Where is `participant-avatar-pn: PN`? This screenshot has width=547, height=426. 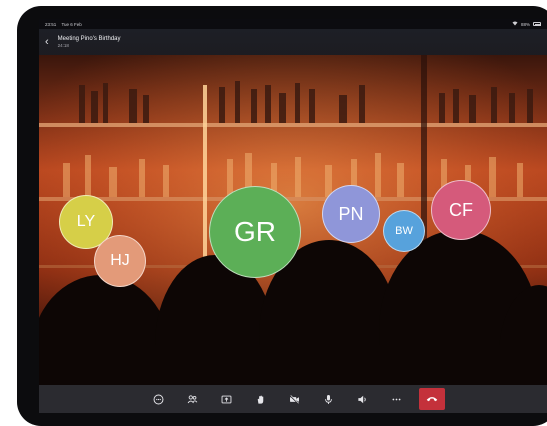
participant-avatar-pn: PN is located at coordinates (351, 214).